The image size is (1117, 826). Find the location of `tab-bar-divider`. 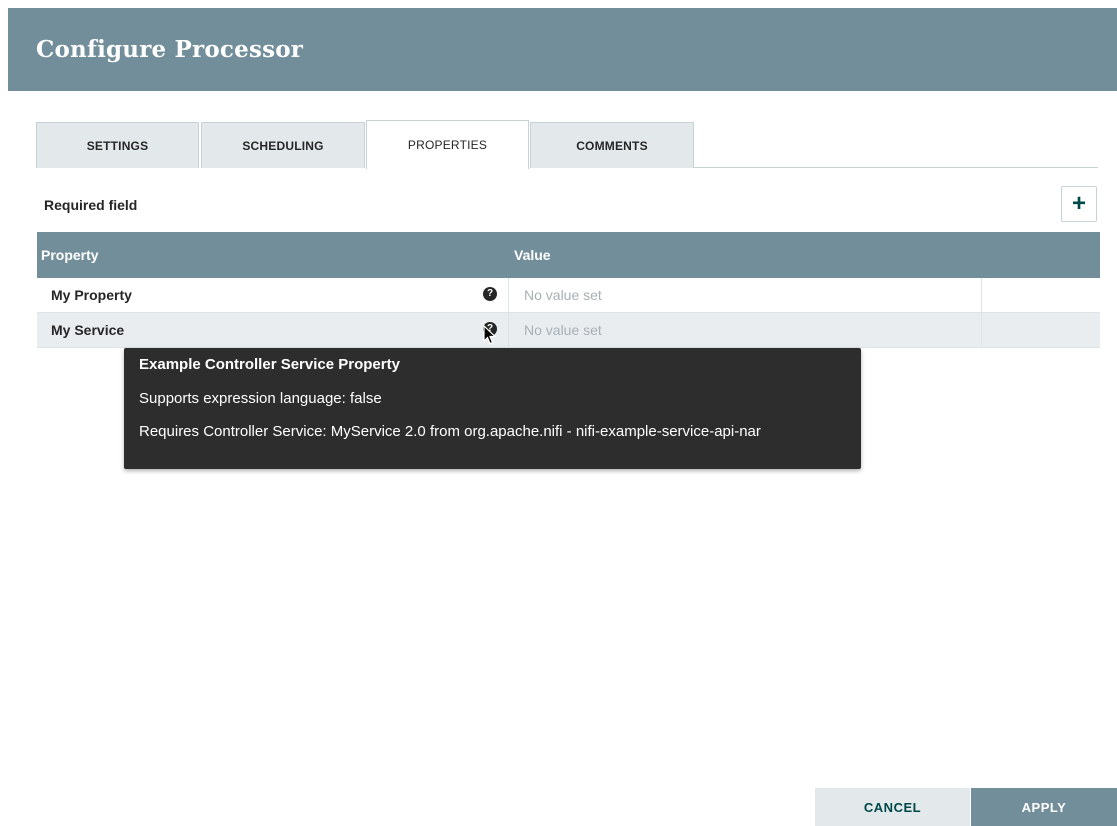

tab-bar-divider is located at coordinates (896, 167).